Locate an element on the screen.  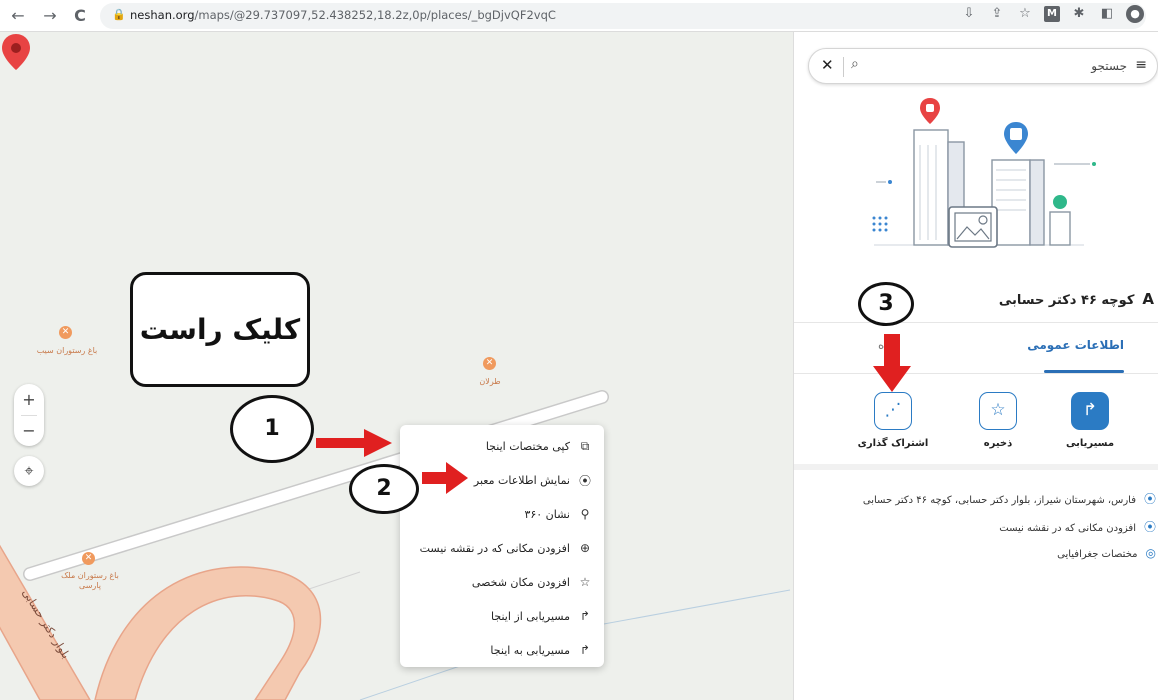
step-3-marker: 3 is located at coordinates (886, 304).